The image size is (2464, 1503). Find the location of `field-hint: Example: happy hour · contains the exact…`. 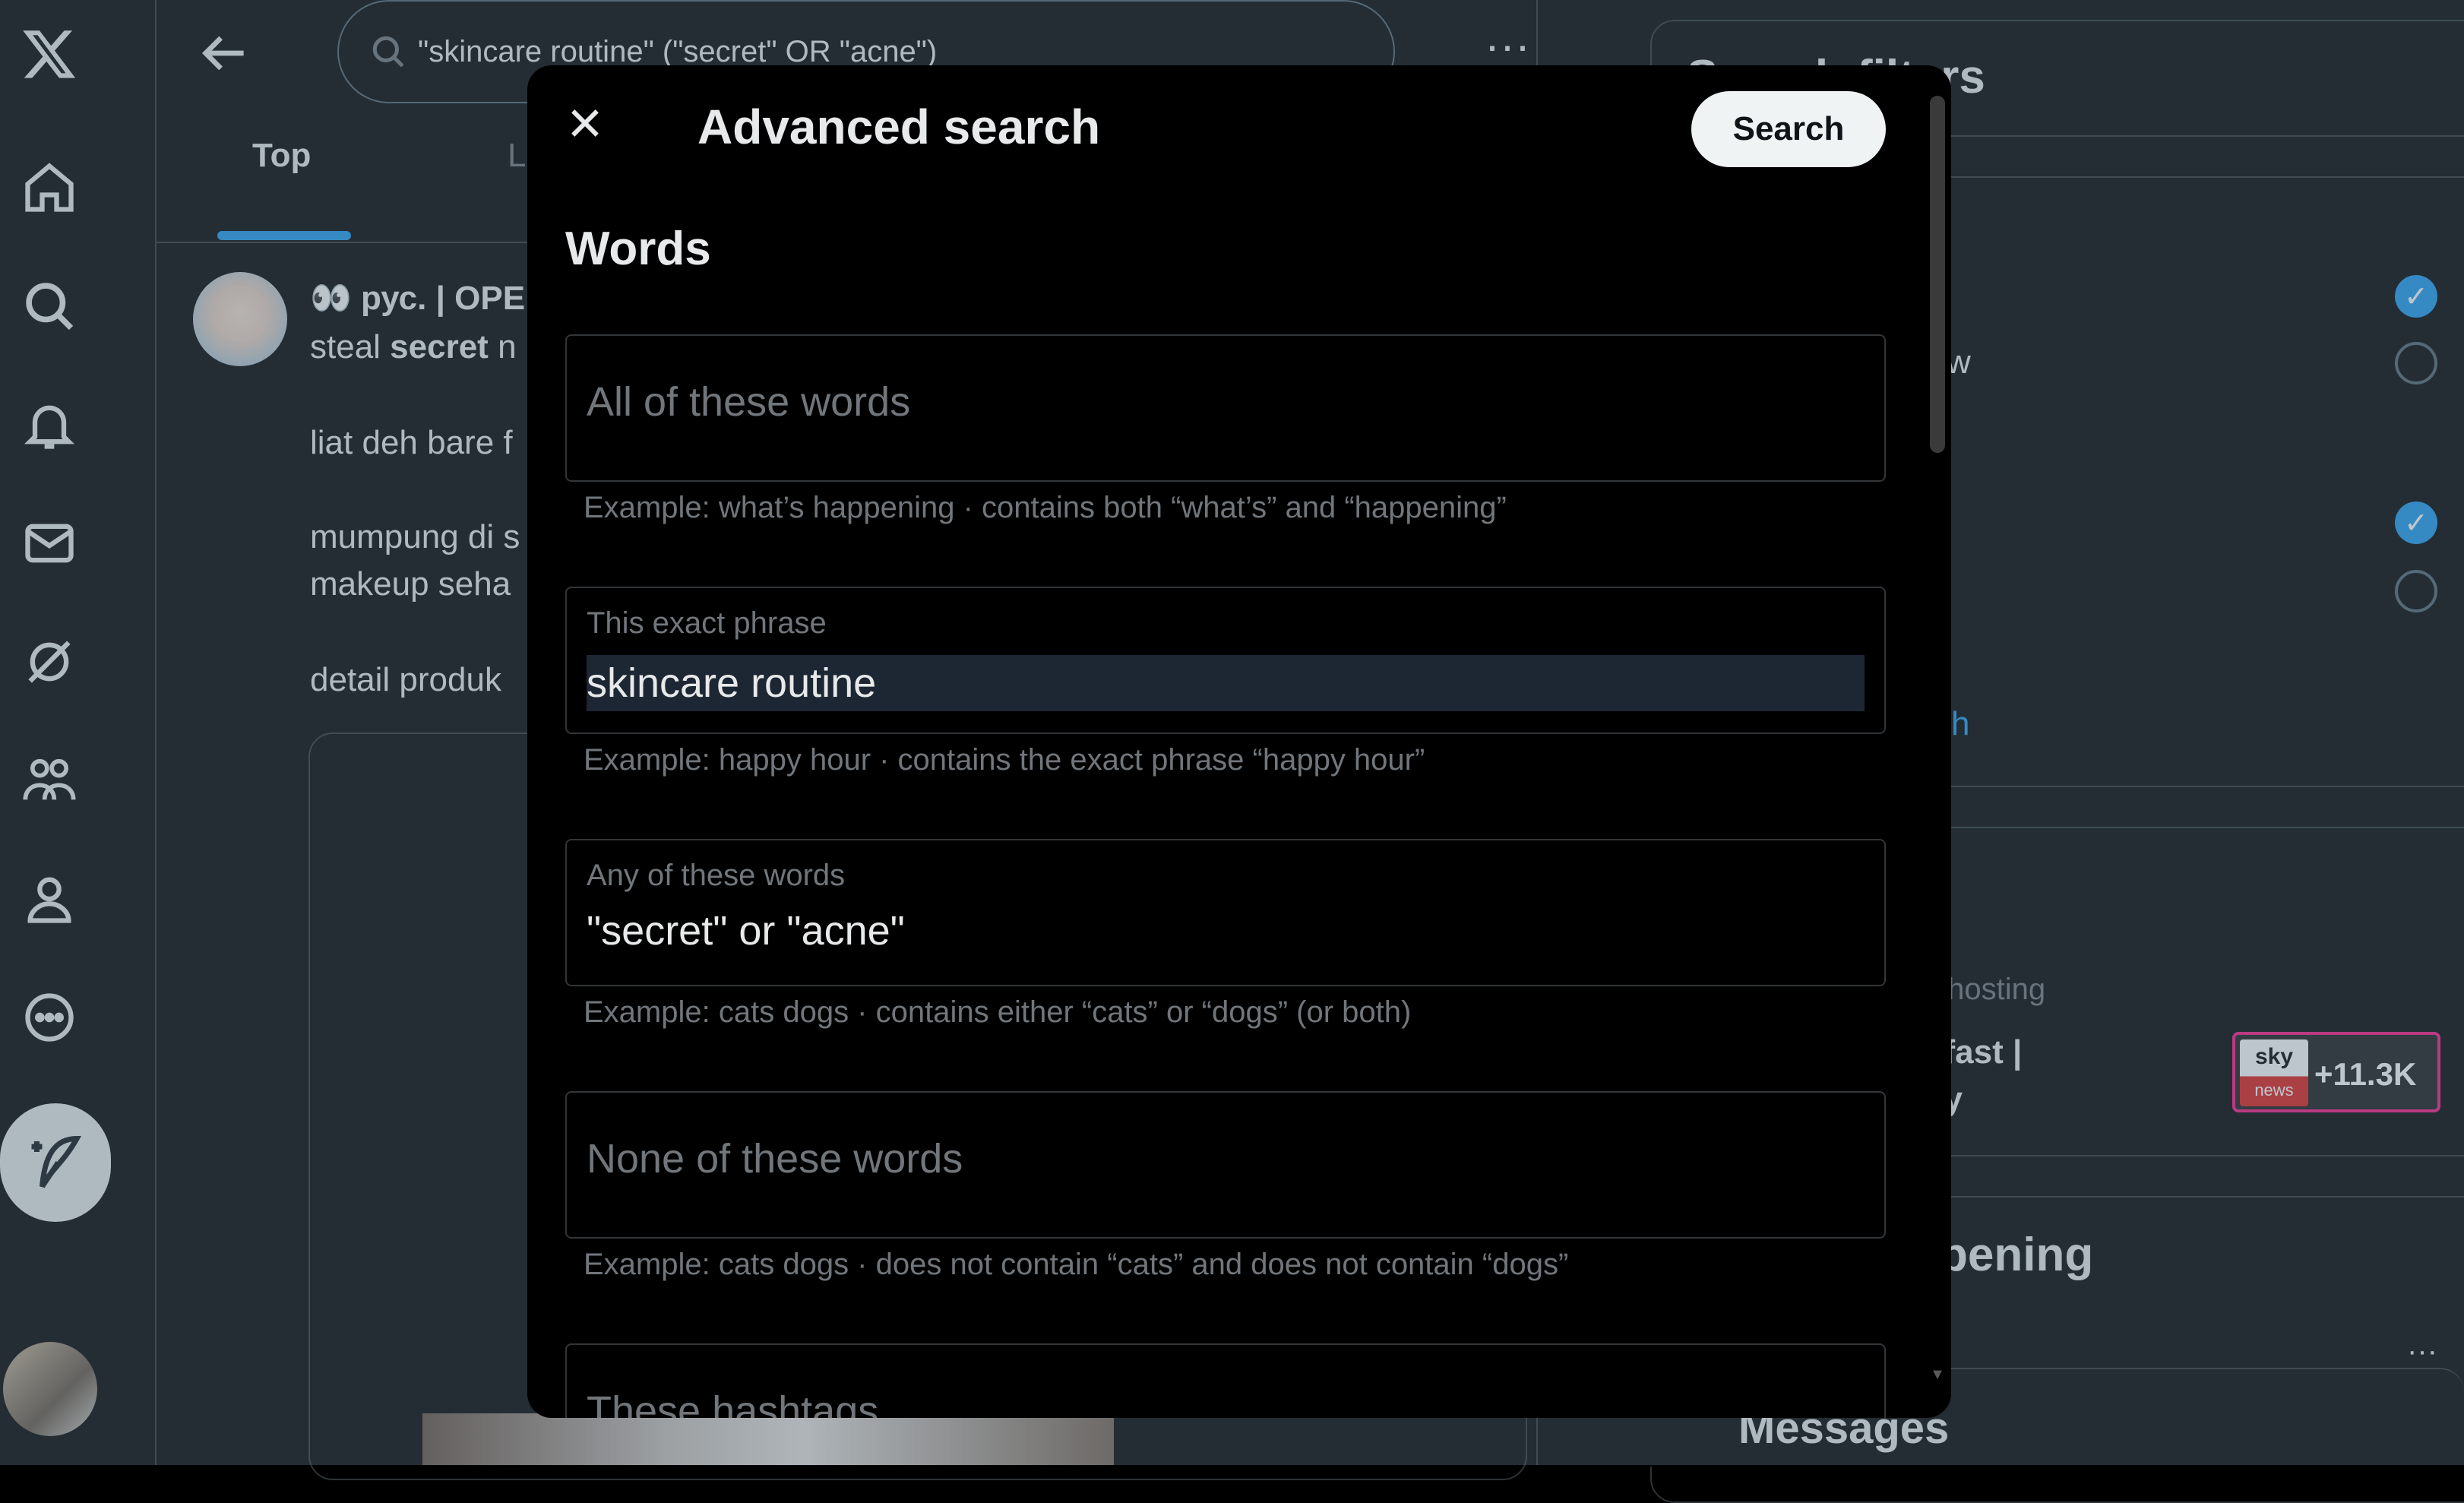

field-hint: Example: happy hour · contains the exact… is located at coordinates (1004, 760).